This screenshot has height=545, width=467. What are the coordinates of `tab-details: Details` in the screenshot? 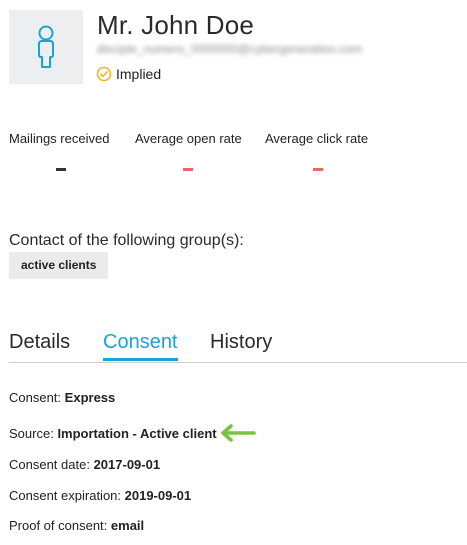 It's located at (39, 342).